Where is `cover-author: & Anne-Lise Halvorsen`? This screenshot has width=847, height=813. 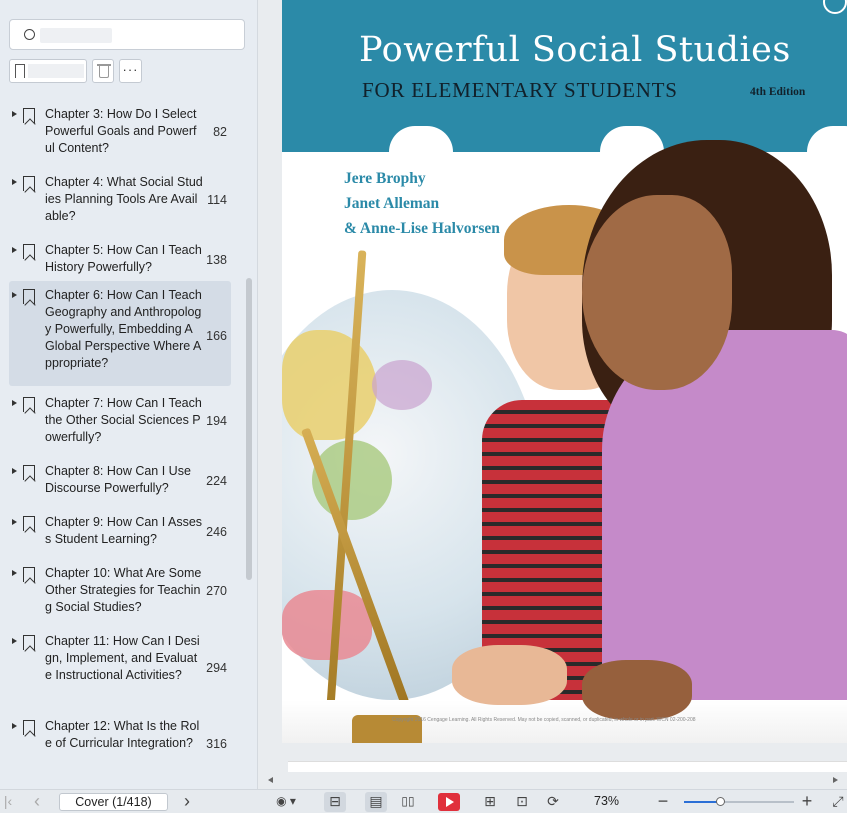 cover-author: & Anne-Lise Halvorsen is located at coordinates (422, 228).